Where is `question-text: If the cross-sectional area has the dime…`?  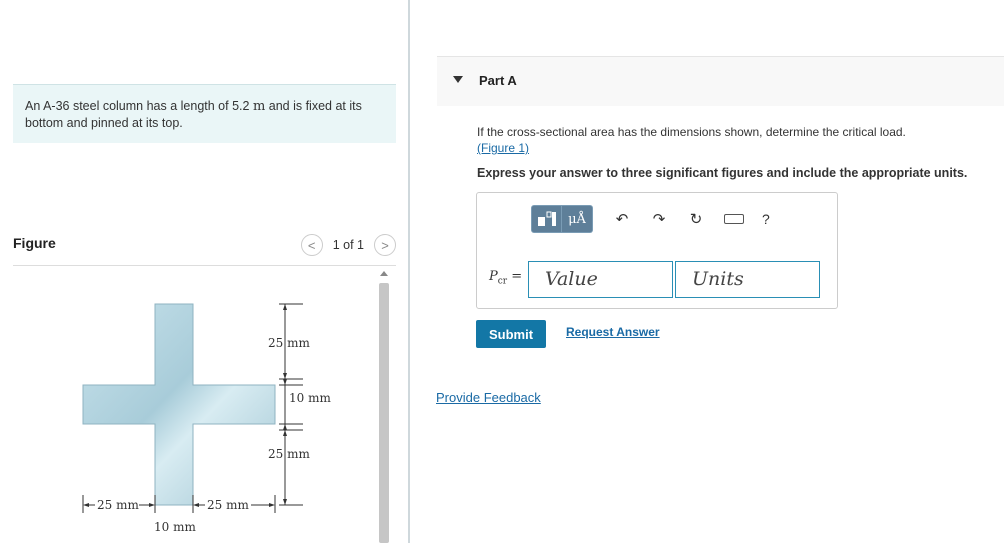 question-text: If the cross-sectional area has the dime… is located at coordinates (732, 140).